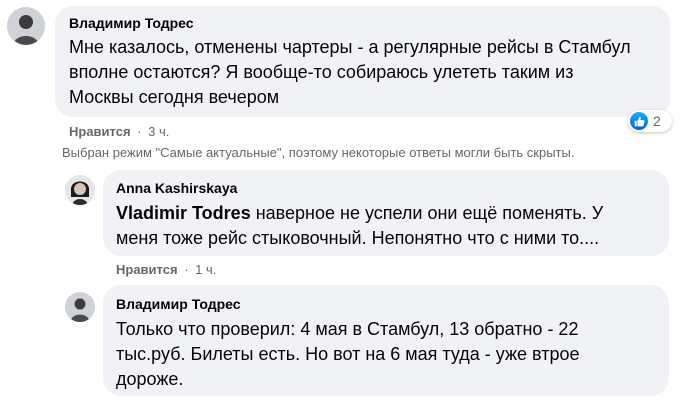 The width and height of the screenshot is (689, 403). Describe the element at coordinates (150, 379) in the screenshot. I see `comment-text-line: дороже.` at that location.